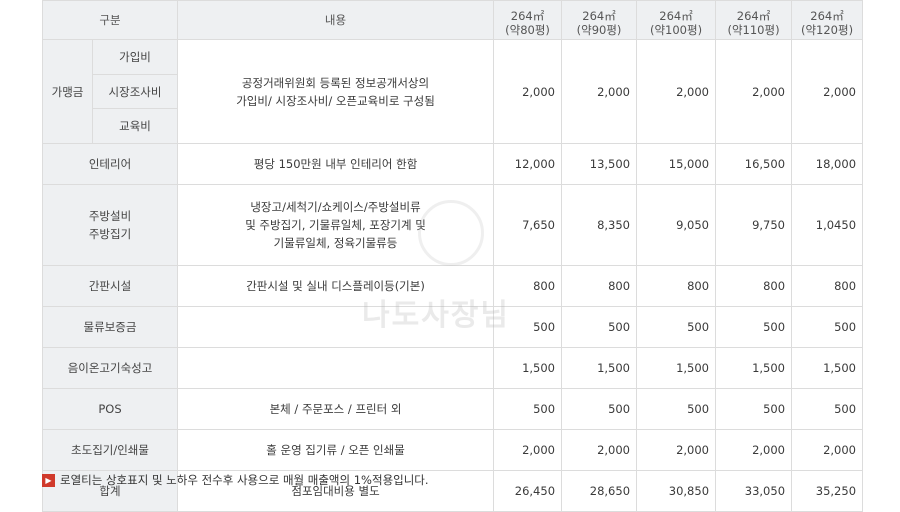  What do you see at coordinates (676, 164) in the screenshot?
I see `row-value: 15,000` at bounding box center [676, 164].